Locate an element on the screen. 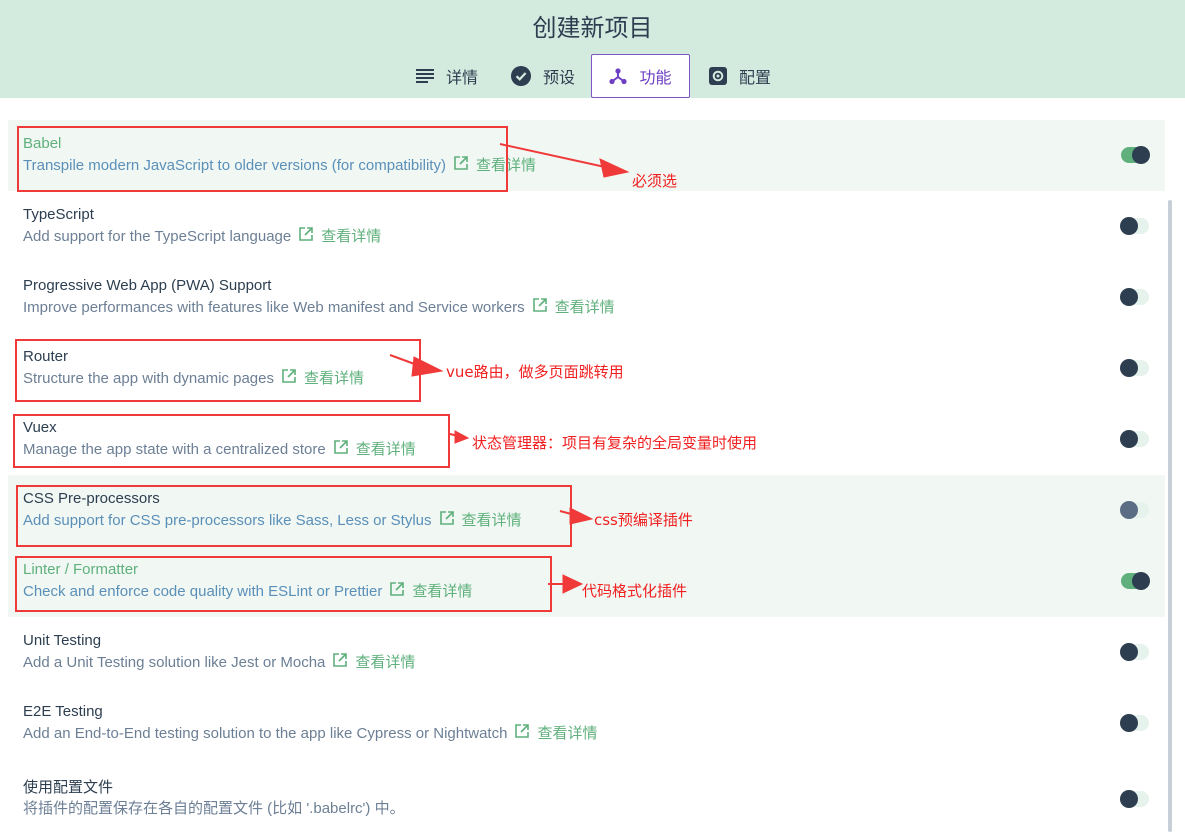 This screenshot has height=839, width=1185. feature-name: E2E Testing is located at coordinates (63, 711).